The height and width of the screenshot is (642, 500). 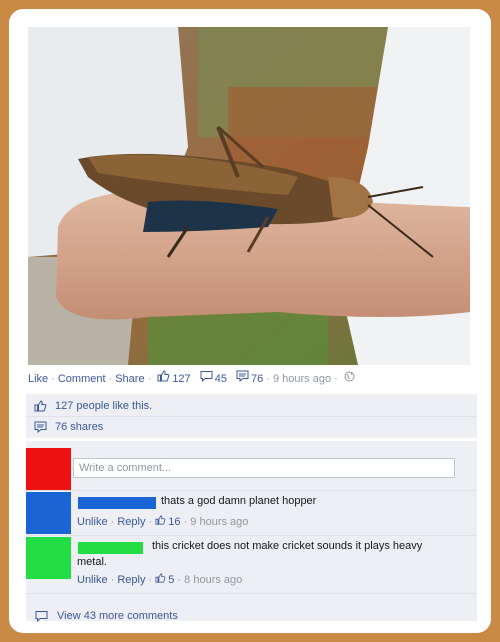 What do you see at coordinates (257, 379) in the screenshot?
I see `share-count: 76` at bounding box center [257, 379].